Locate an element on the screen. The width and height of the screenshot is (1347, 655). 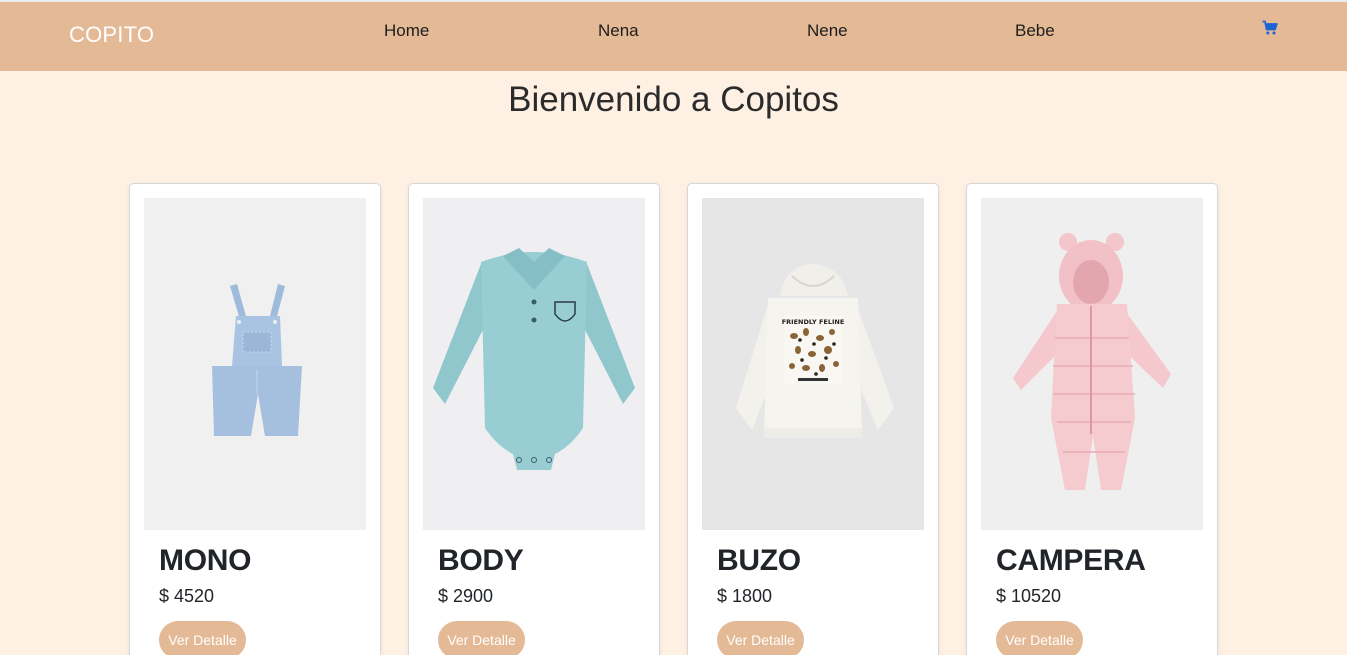
product-price: $ 4520 is located at coordinates (187, 596).